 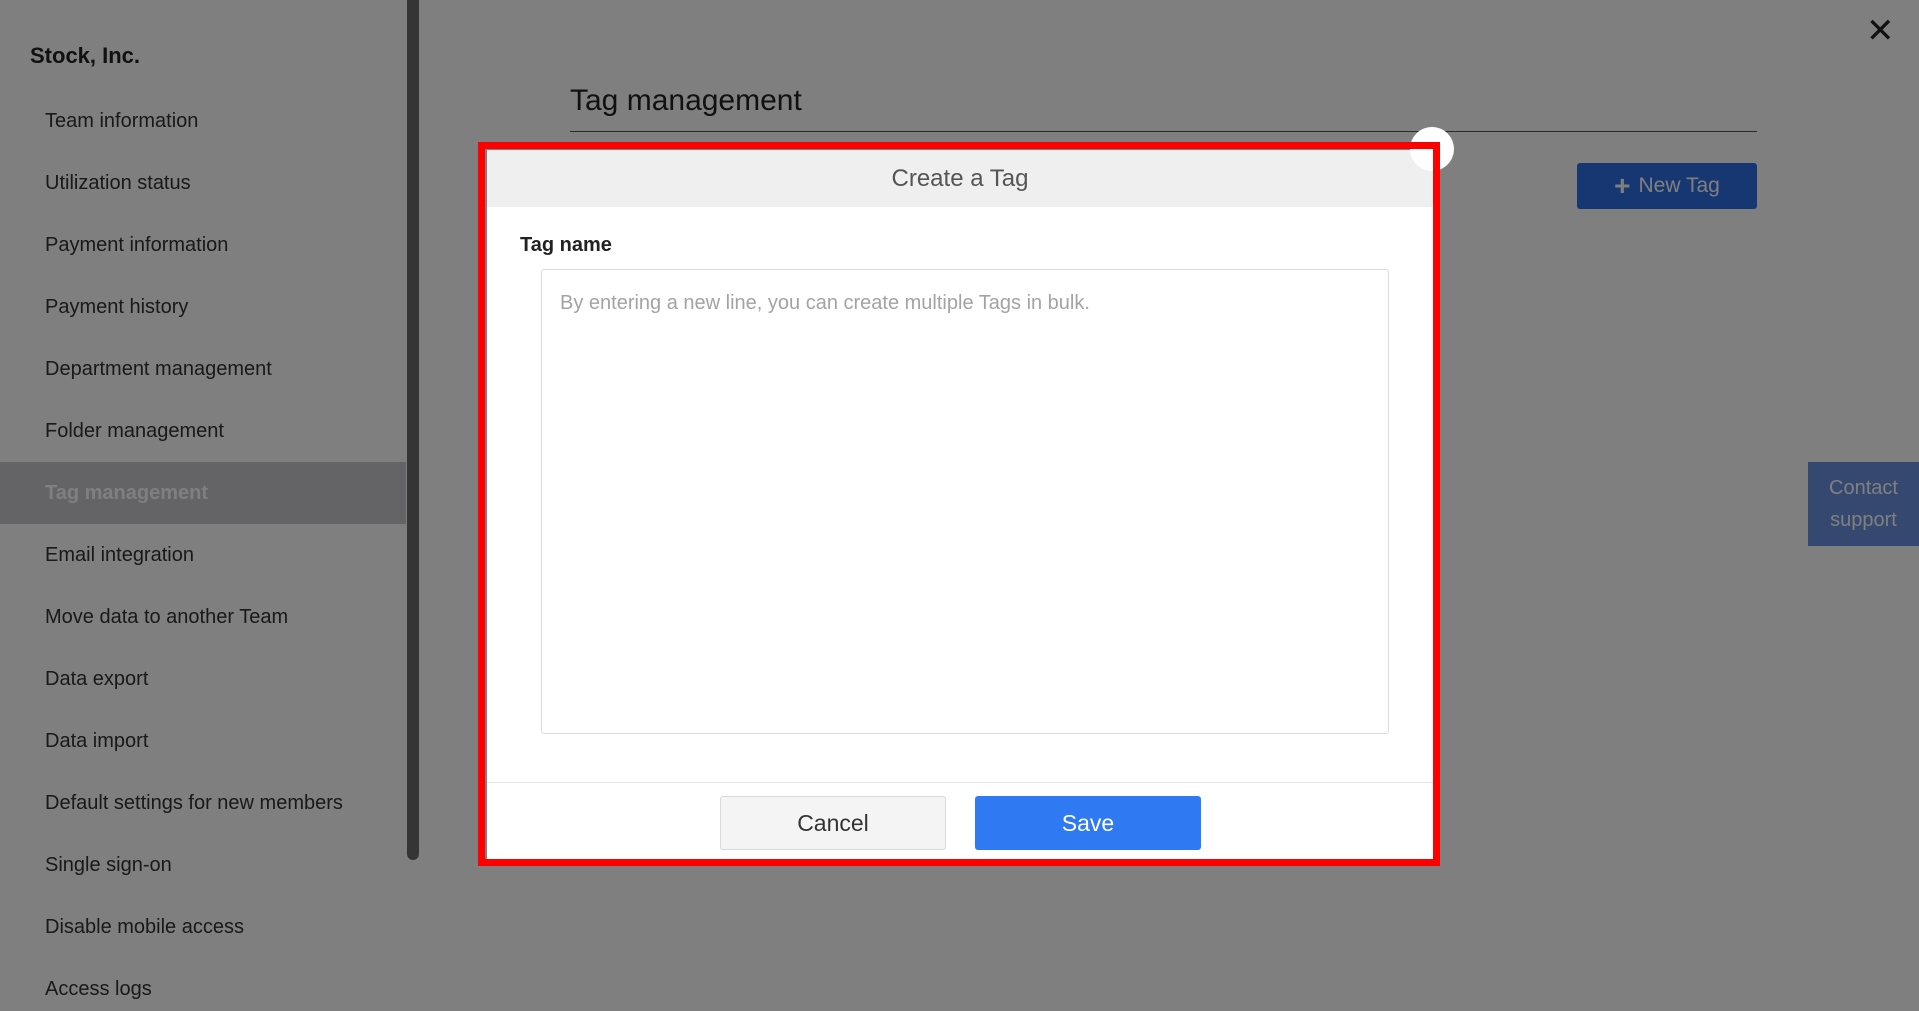 I want to click on dialog-close-button, so click(x=1432, y=149).